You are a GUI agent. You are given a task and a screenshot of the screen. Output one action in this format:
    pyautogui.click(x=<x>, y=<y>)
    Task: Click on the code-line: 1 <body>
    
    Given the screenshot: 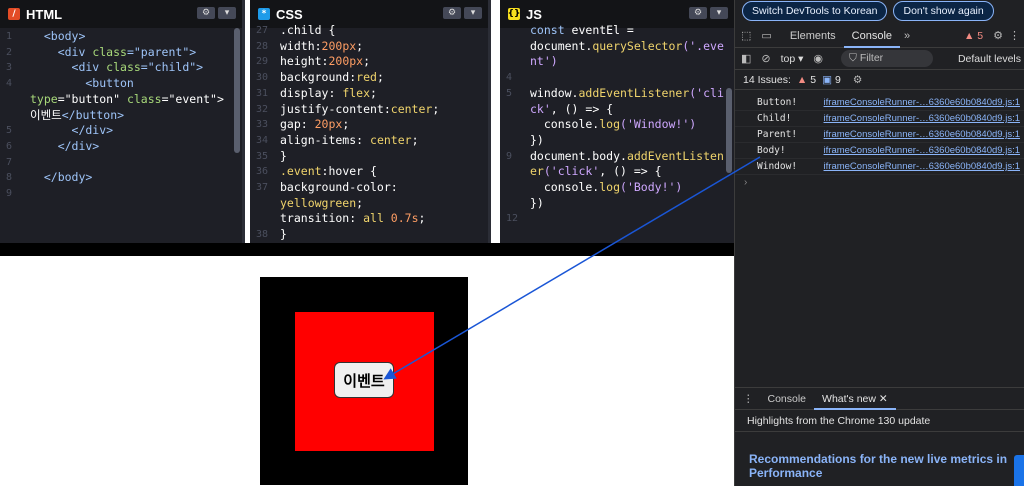 What is the action you would take?
    pyautogui.click(x=121, y=37)
    